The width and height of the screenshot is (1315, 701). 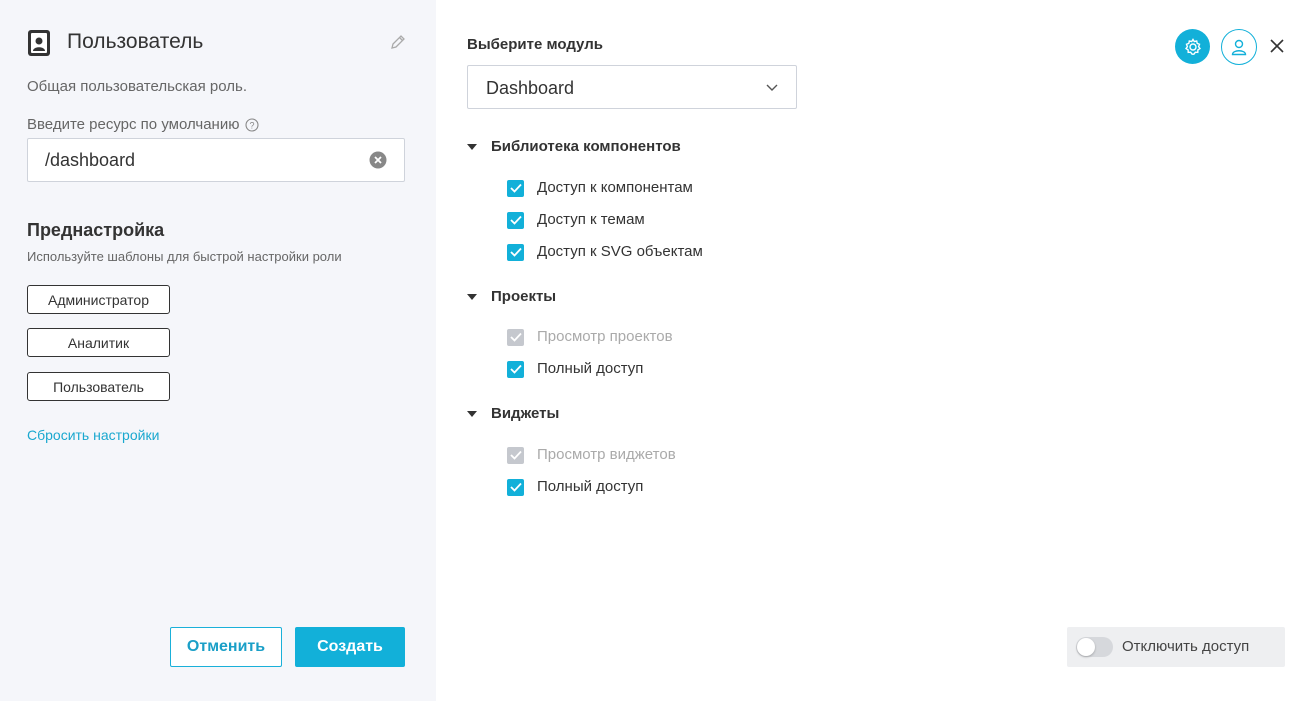 I want to click on preset-user-button: Пользователь, so click(x=98, y=386).